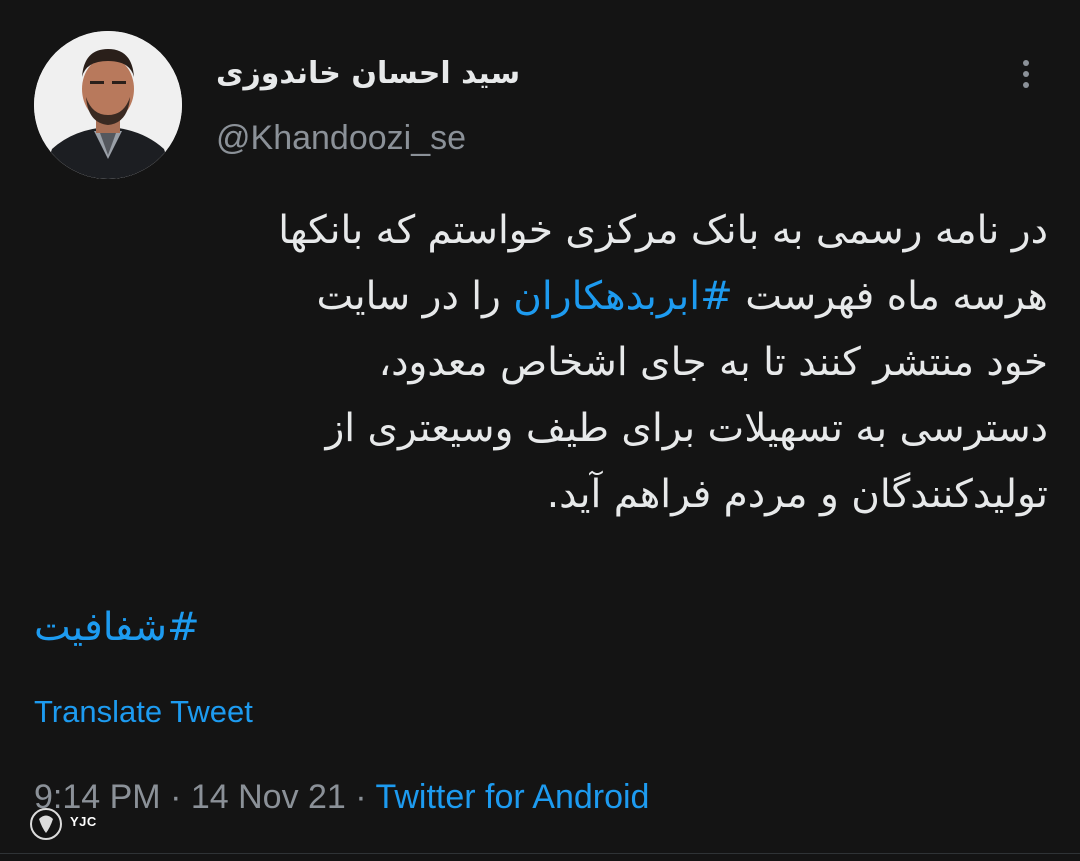  I want to click on tweet-source-link: Twitter for Android, so click(512, 797).